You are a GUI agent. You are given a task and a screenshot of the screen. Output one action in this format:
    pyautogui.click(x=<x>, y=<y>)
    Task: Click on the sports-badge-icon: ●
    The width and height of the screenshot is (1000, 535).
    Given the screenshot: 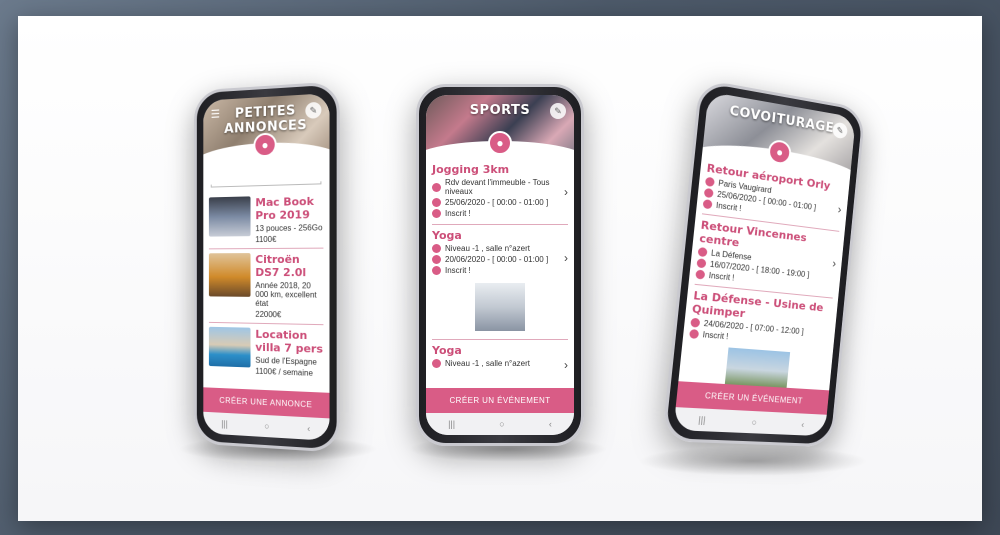 What is the action you would take?
    pyautogui.click(x=500, y=143)
    